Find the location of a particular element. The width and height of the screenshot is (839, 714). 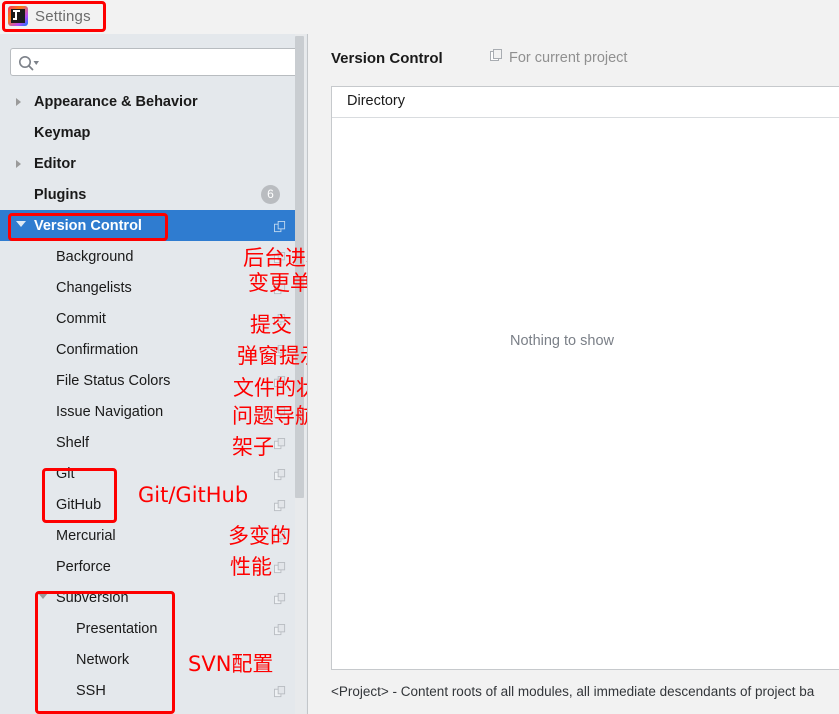

sidebar-item-appearance-behavior: Appearance & Behavior is located at coordinates (148, 101).